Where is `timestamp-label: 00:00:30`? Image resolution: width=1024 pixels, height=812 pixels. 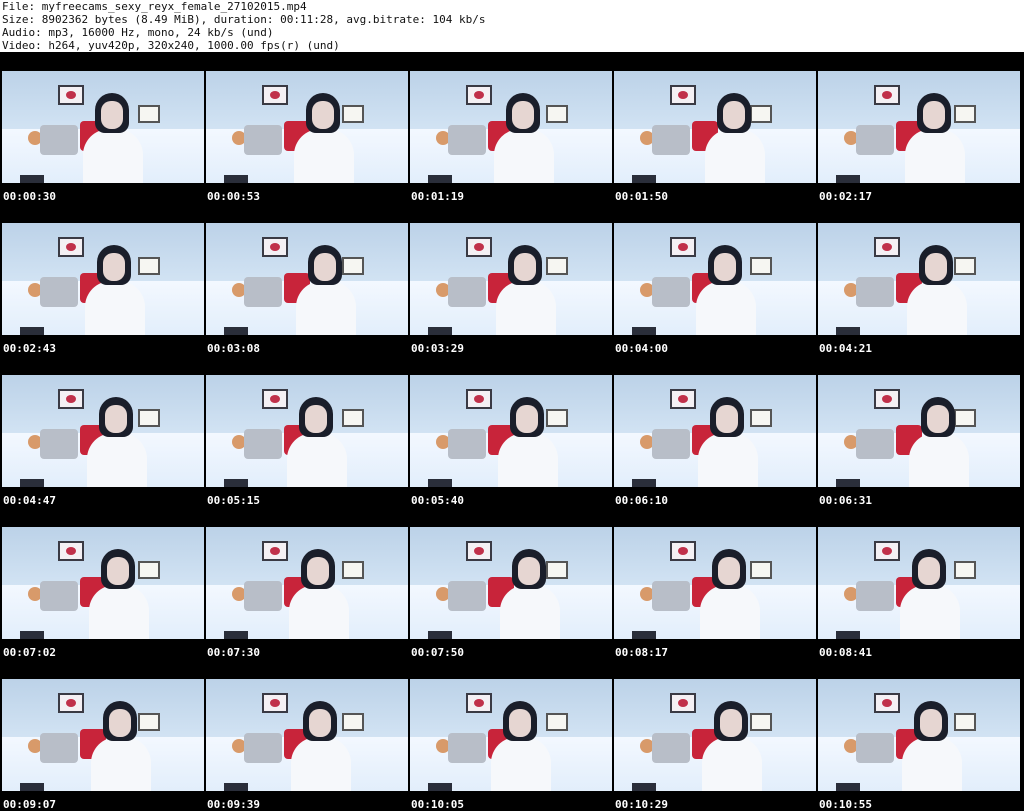 timestamp-label: 00:00:30 is located at coordinates (29, 196).